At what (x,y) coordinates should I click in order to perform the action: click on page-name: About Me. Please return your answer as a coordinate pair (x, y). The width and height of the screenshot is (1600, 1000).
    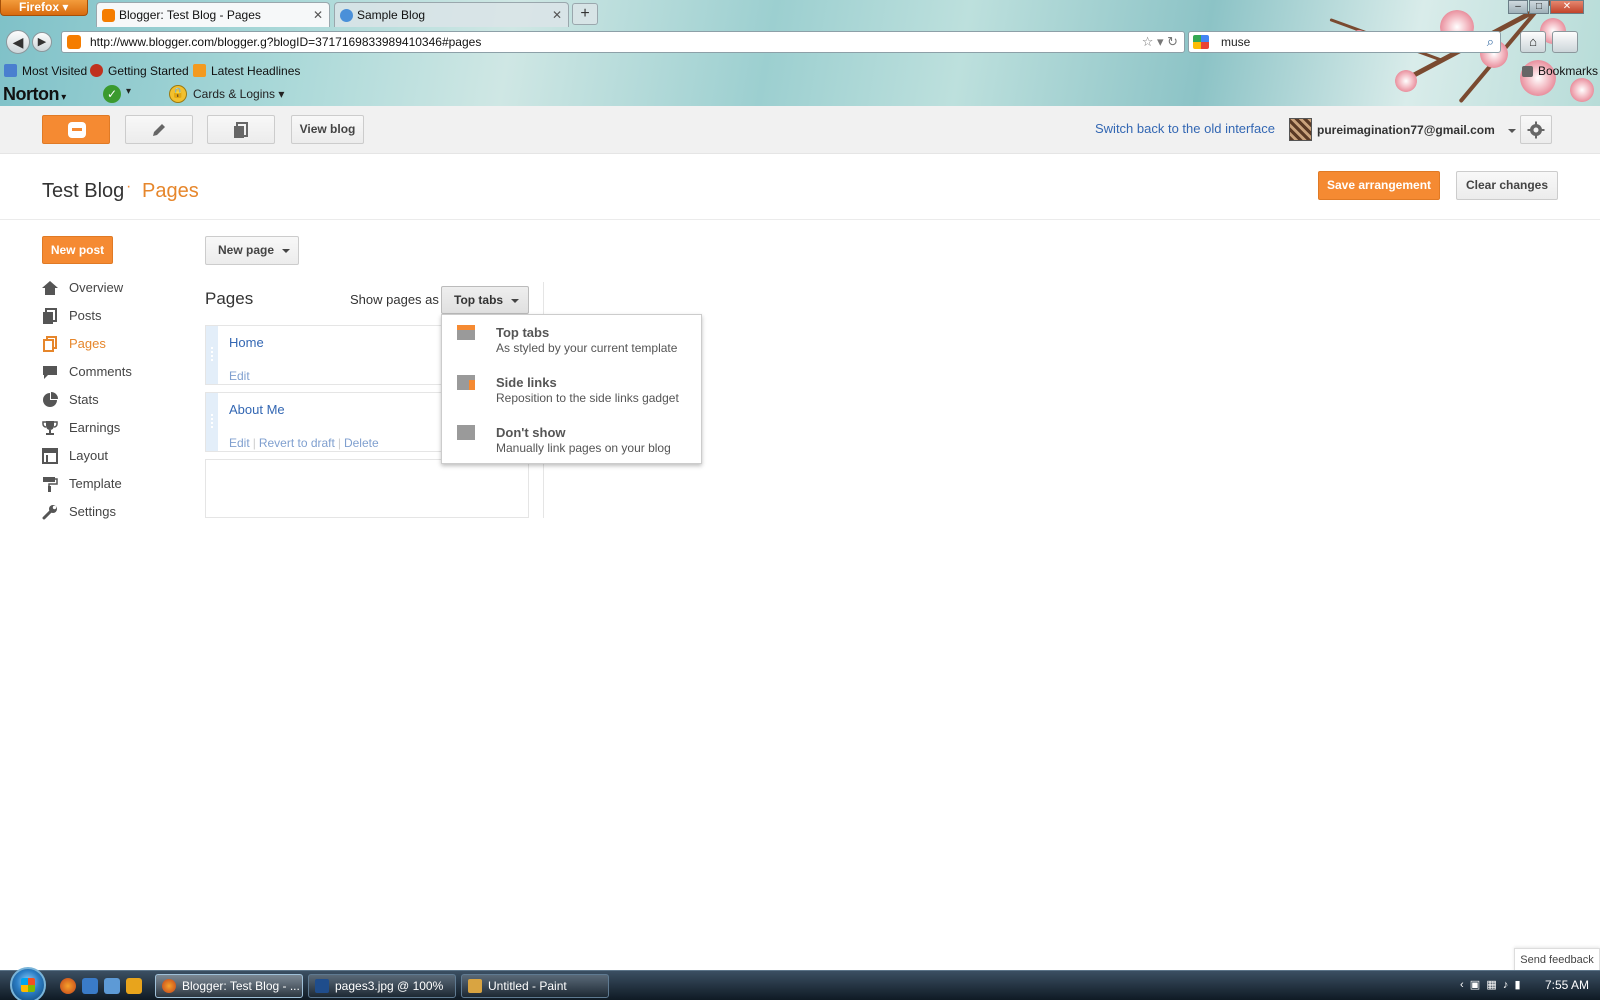
    Looking at the image, I should click on (257, 409).